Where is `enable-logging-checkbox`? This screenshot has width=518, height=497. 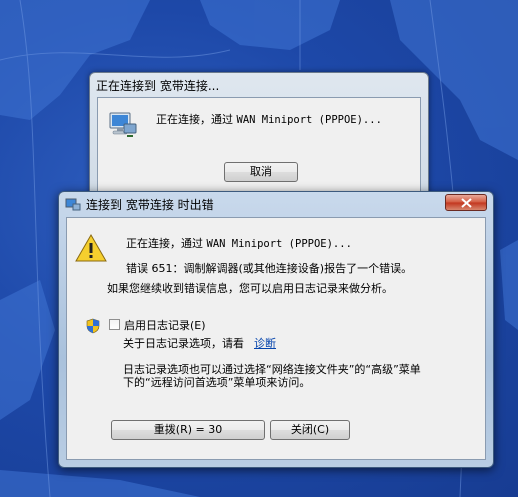
enable-logging-checkbox is located at coordinates (114, 324).